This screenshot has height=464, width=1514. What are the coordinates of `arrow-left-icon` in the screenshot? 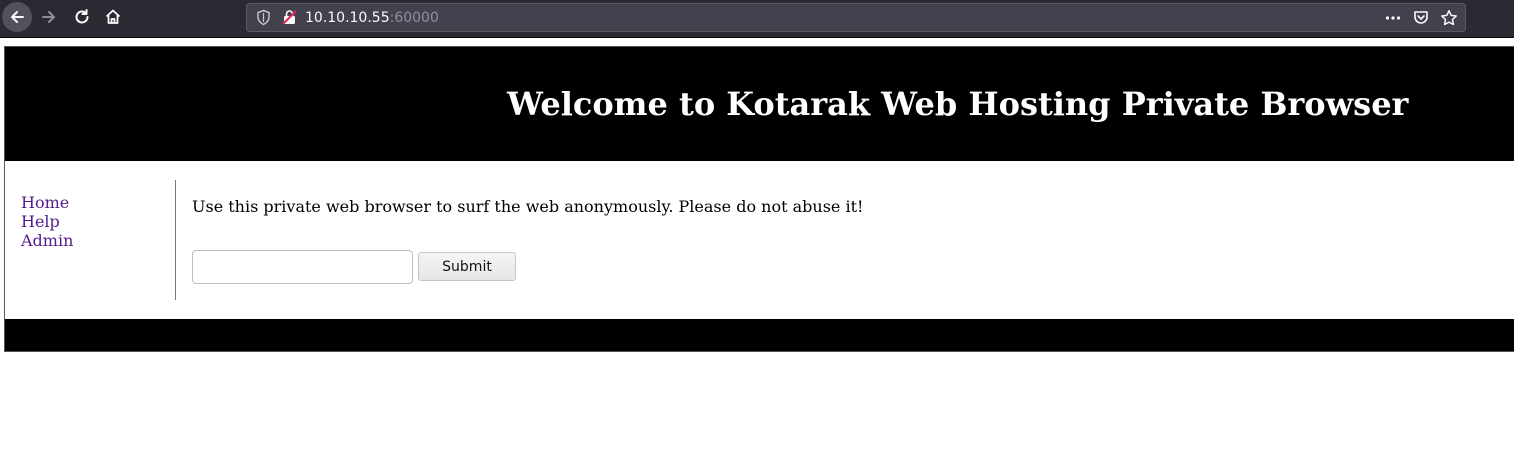 It's located at (17, 17).